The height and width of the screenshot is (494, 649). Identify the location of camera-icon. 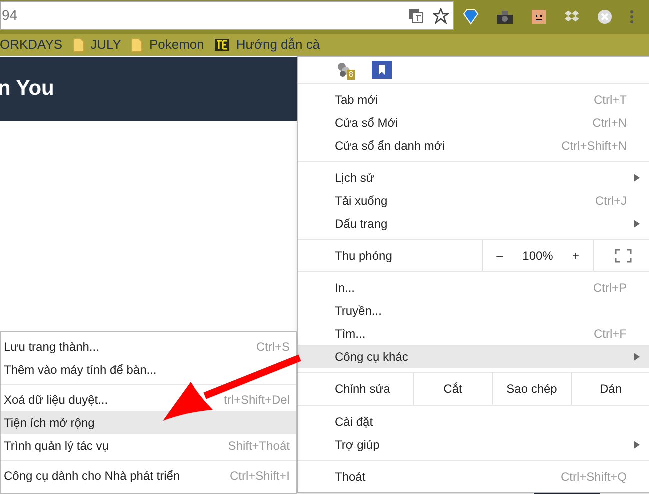
(505, 17).